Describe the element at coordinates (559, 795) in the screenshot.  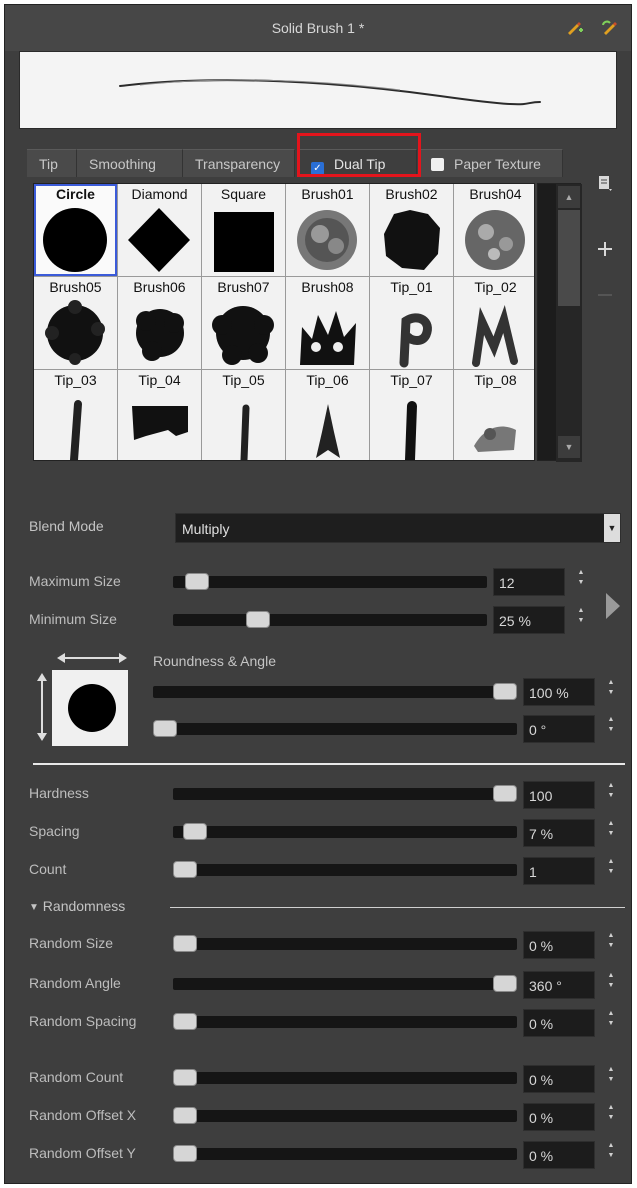
I see `hardness-field: 100` at that location.